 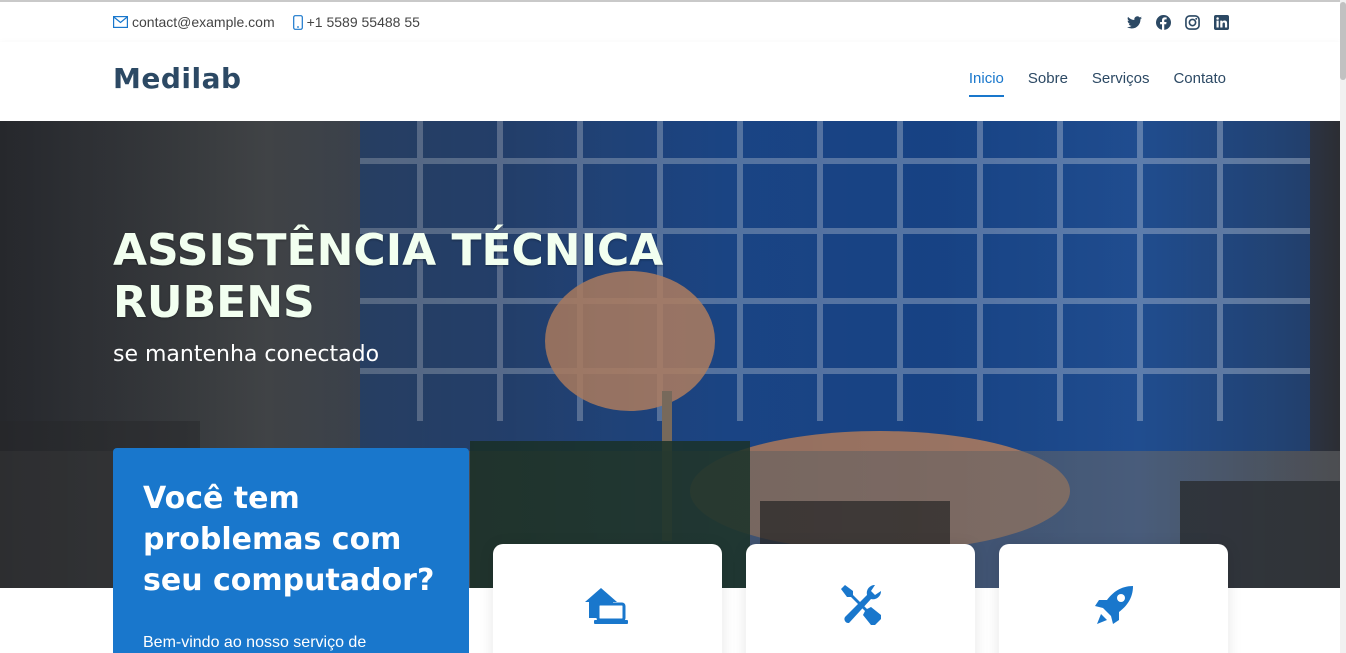 I want to click on nav-contato: Contato, so click(x=1199, y=83).